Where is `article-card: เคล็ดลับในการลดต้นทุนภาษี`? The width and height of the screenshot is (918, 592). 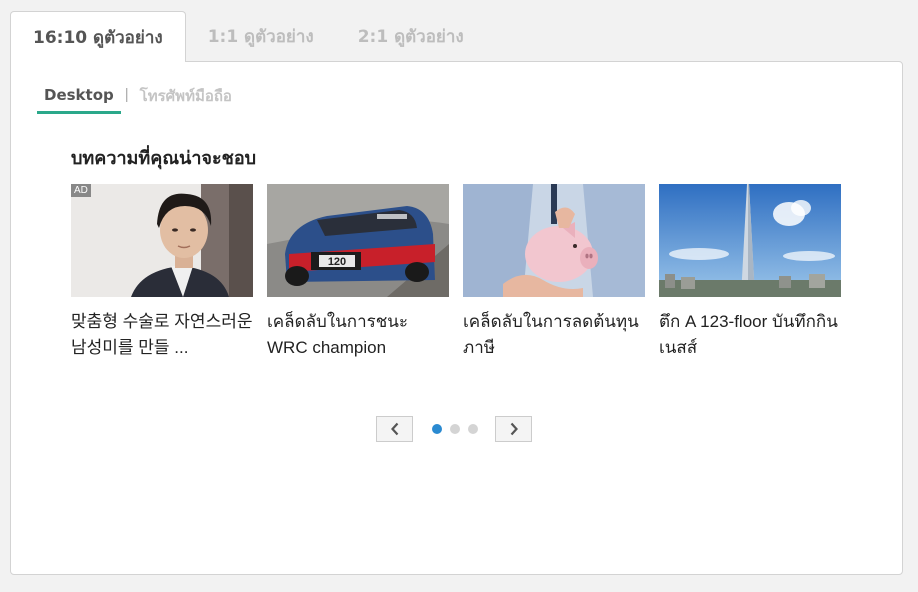 article-card: เคล็ดลับในการลดต้นทุนภาษี is located at coordinates (554, 272).